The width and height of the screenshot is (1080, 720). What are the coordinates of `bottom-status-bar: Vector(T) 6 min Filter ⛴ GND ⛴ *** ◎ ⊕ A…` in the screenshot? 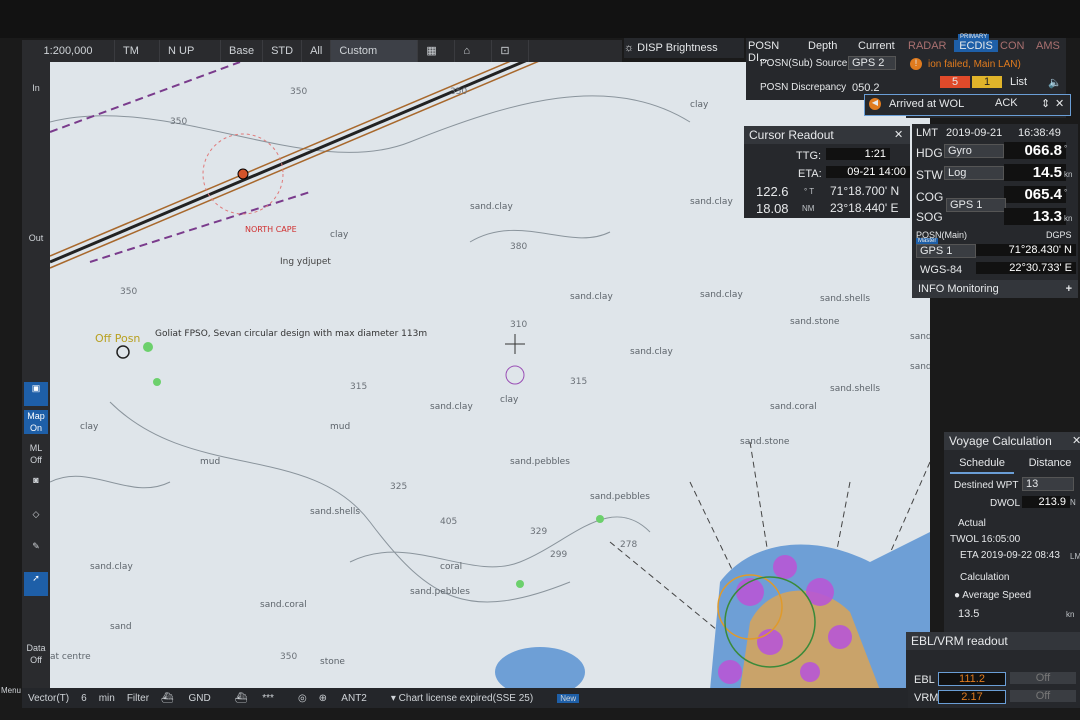 It's located at (465, 698).